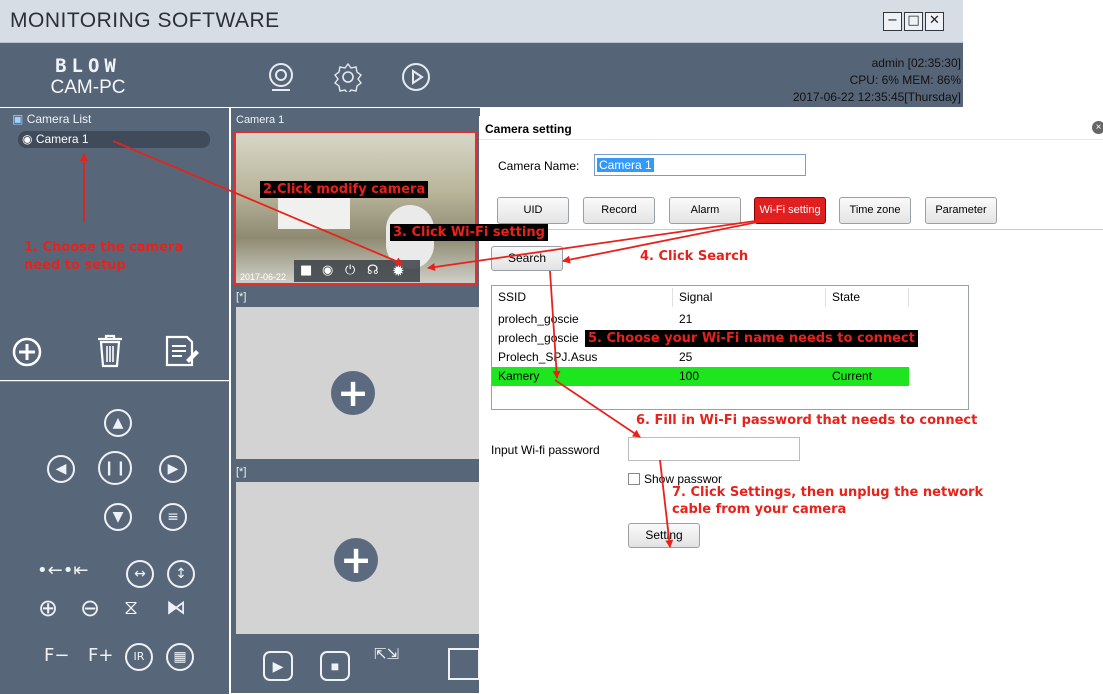 Image resolution: width=1103 pixels, height=694 pixels. Describe the element at coordinates (527, 258) in the screenshot. I see `search-button: Search` at that location.